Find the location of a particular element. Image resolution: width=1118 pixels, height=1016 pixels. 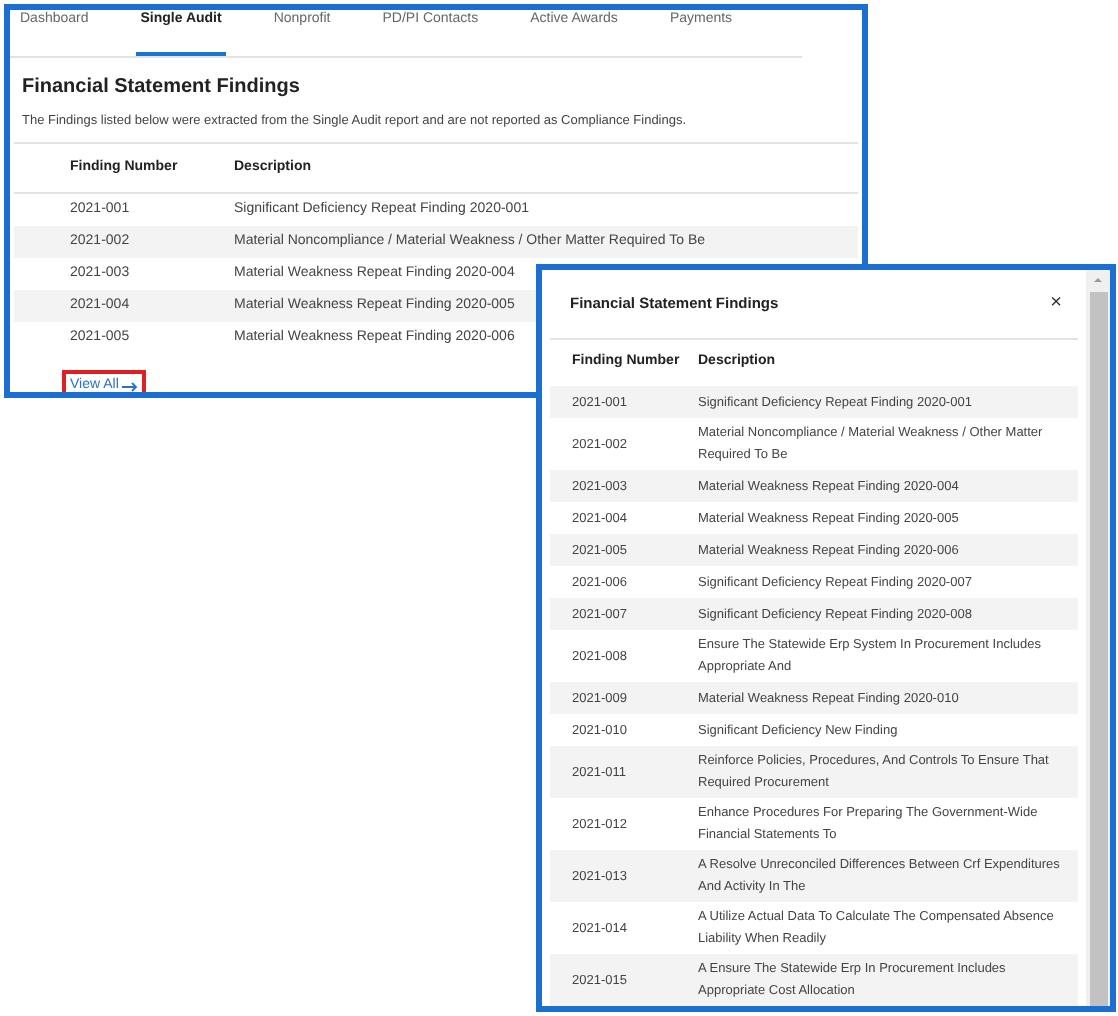

arrow-right-icon is located at coordinates (130, 387).